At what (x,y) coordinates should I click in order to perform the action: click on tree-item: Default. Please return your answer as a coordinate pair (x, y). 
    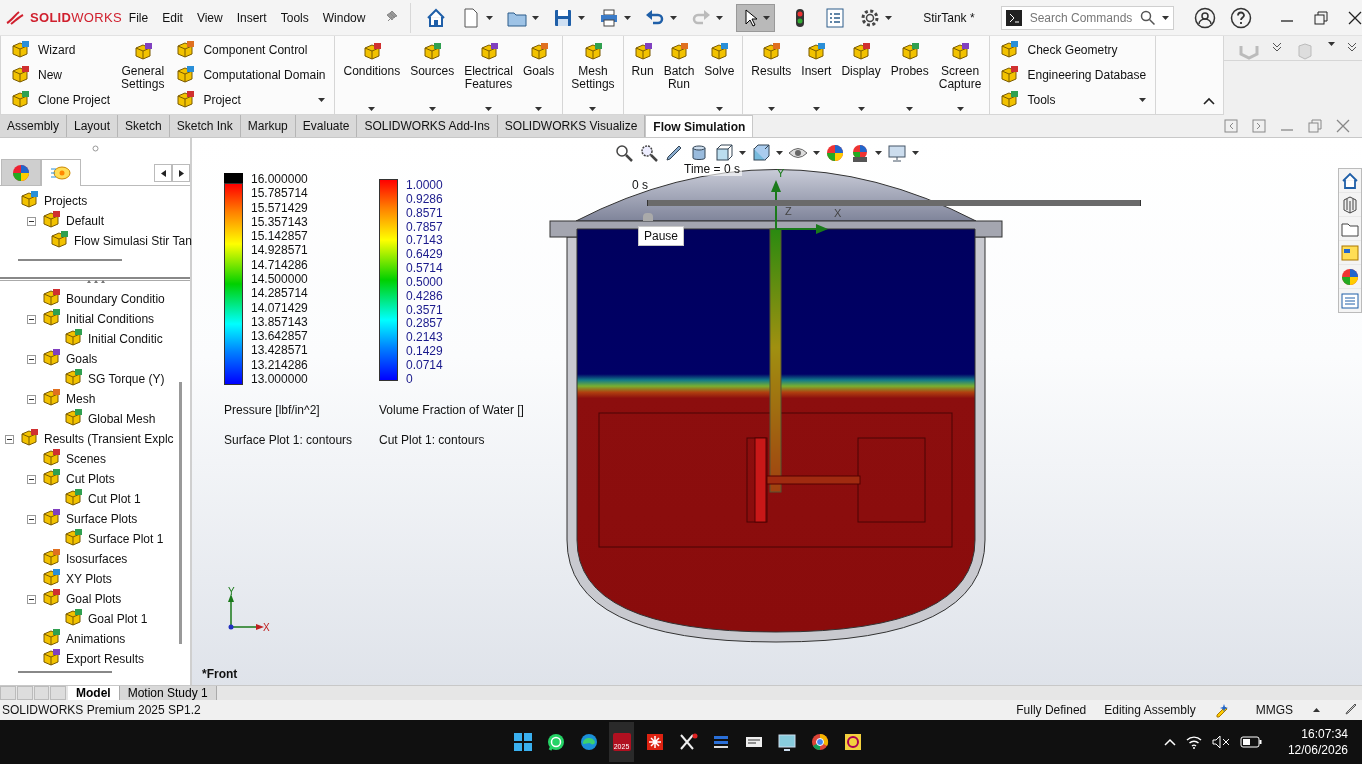
    Looking at the image, I should click on (85, 221).